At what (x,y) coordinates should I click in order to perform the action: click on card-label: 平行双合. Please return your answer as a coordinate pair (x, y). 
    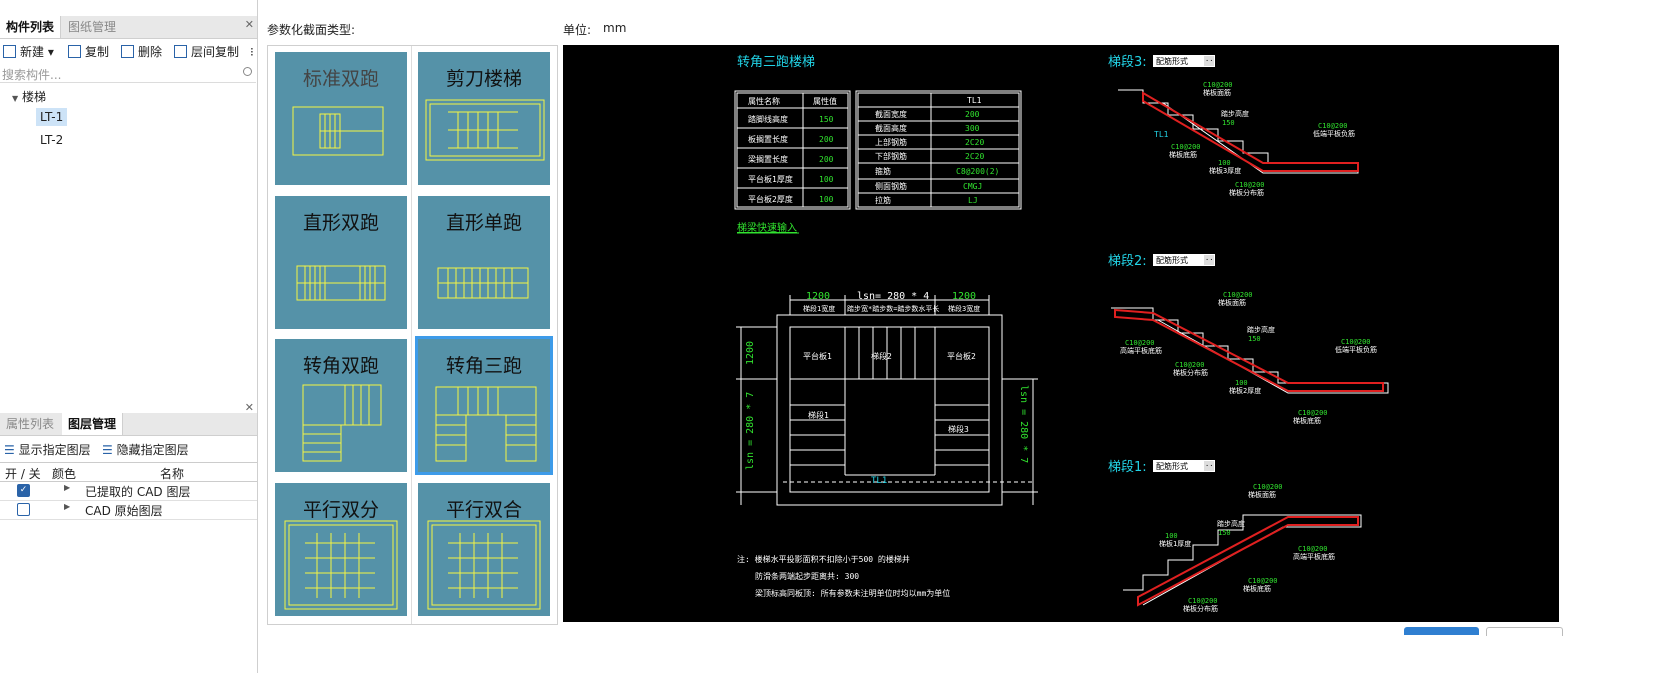
    Looking at the image, I should click on (483, 510).